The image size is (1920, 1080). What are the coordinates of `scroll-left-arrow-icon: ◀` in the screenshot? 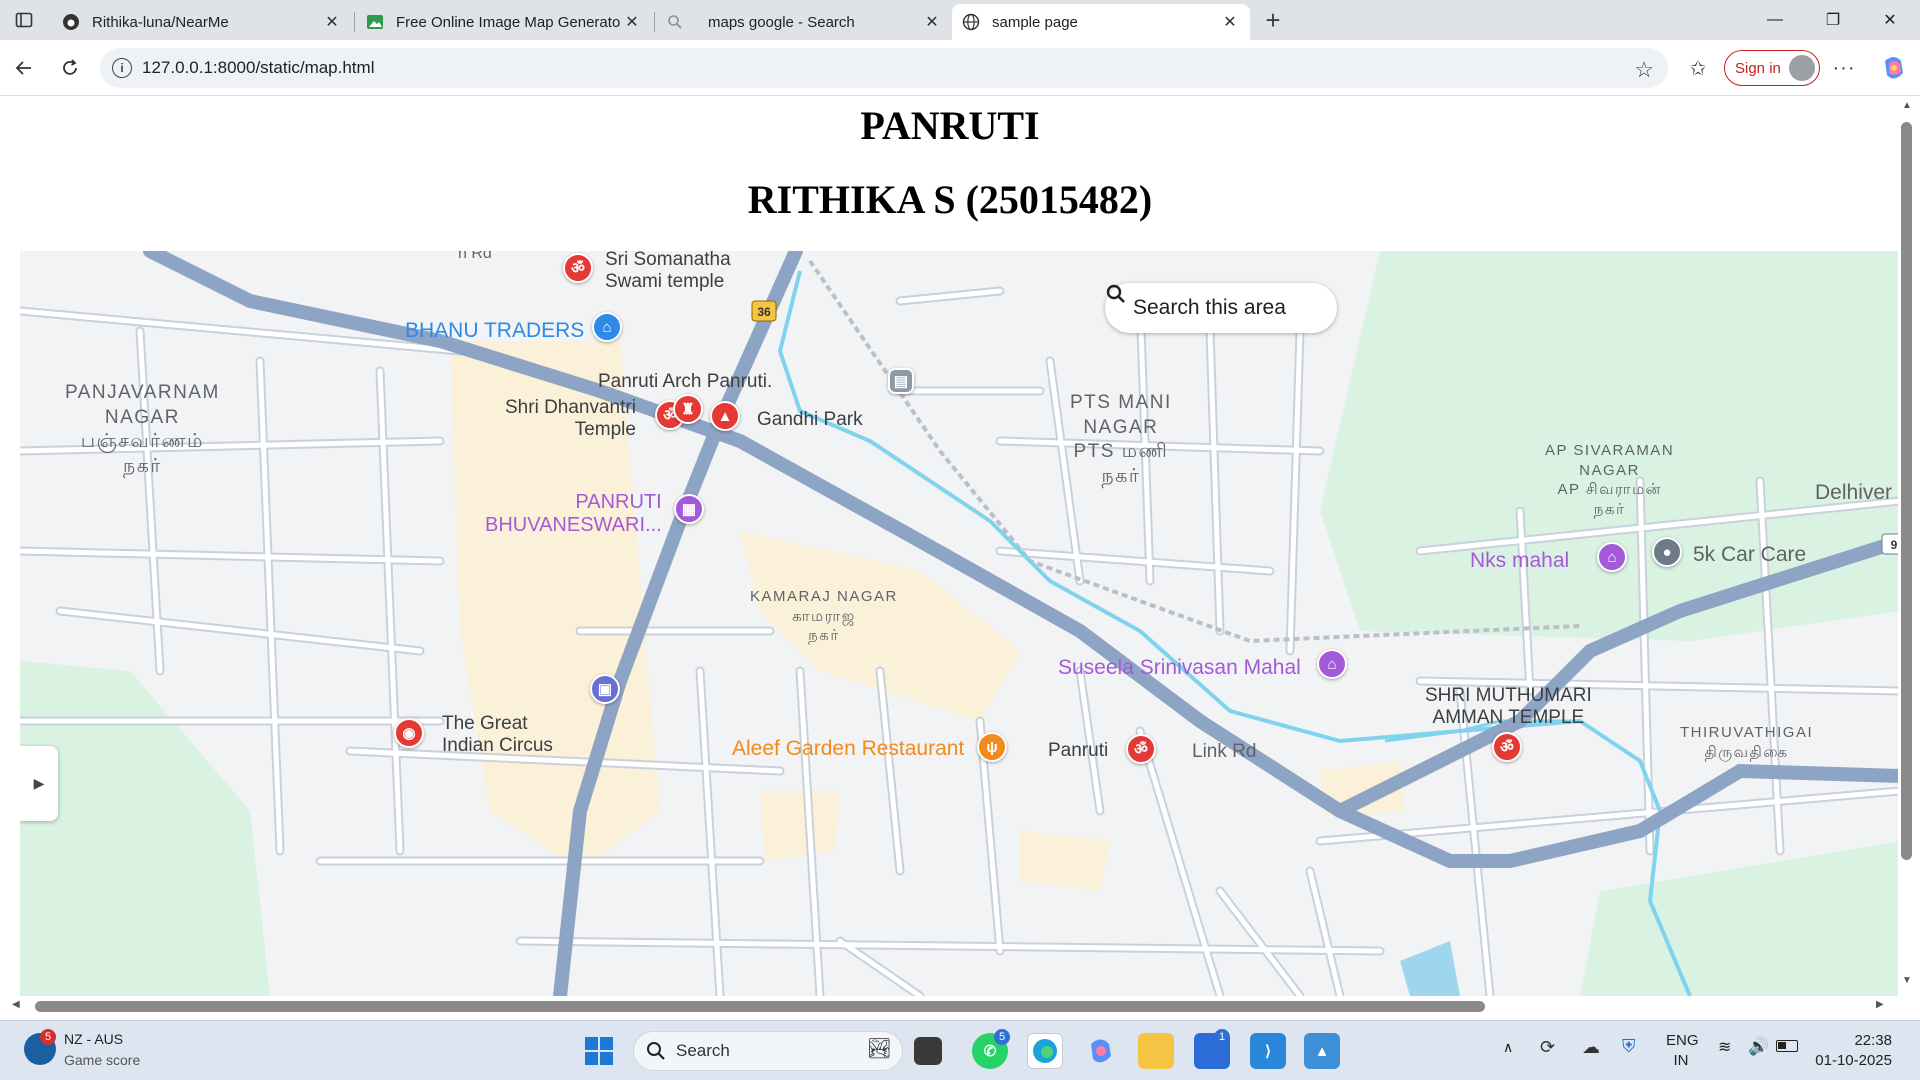 It's located at (16, 1004).